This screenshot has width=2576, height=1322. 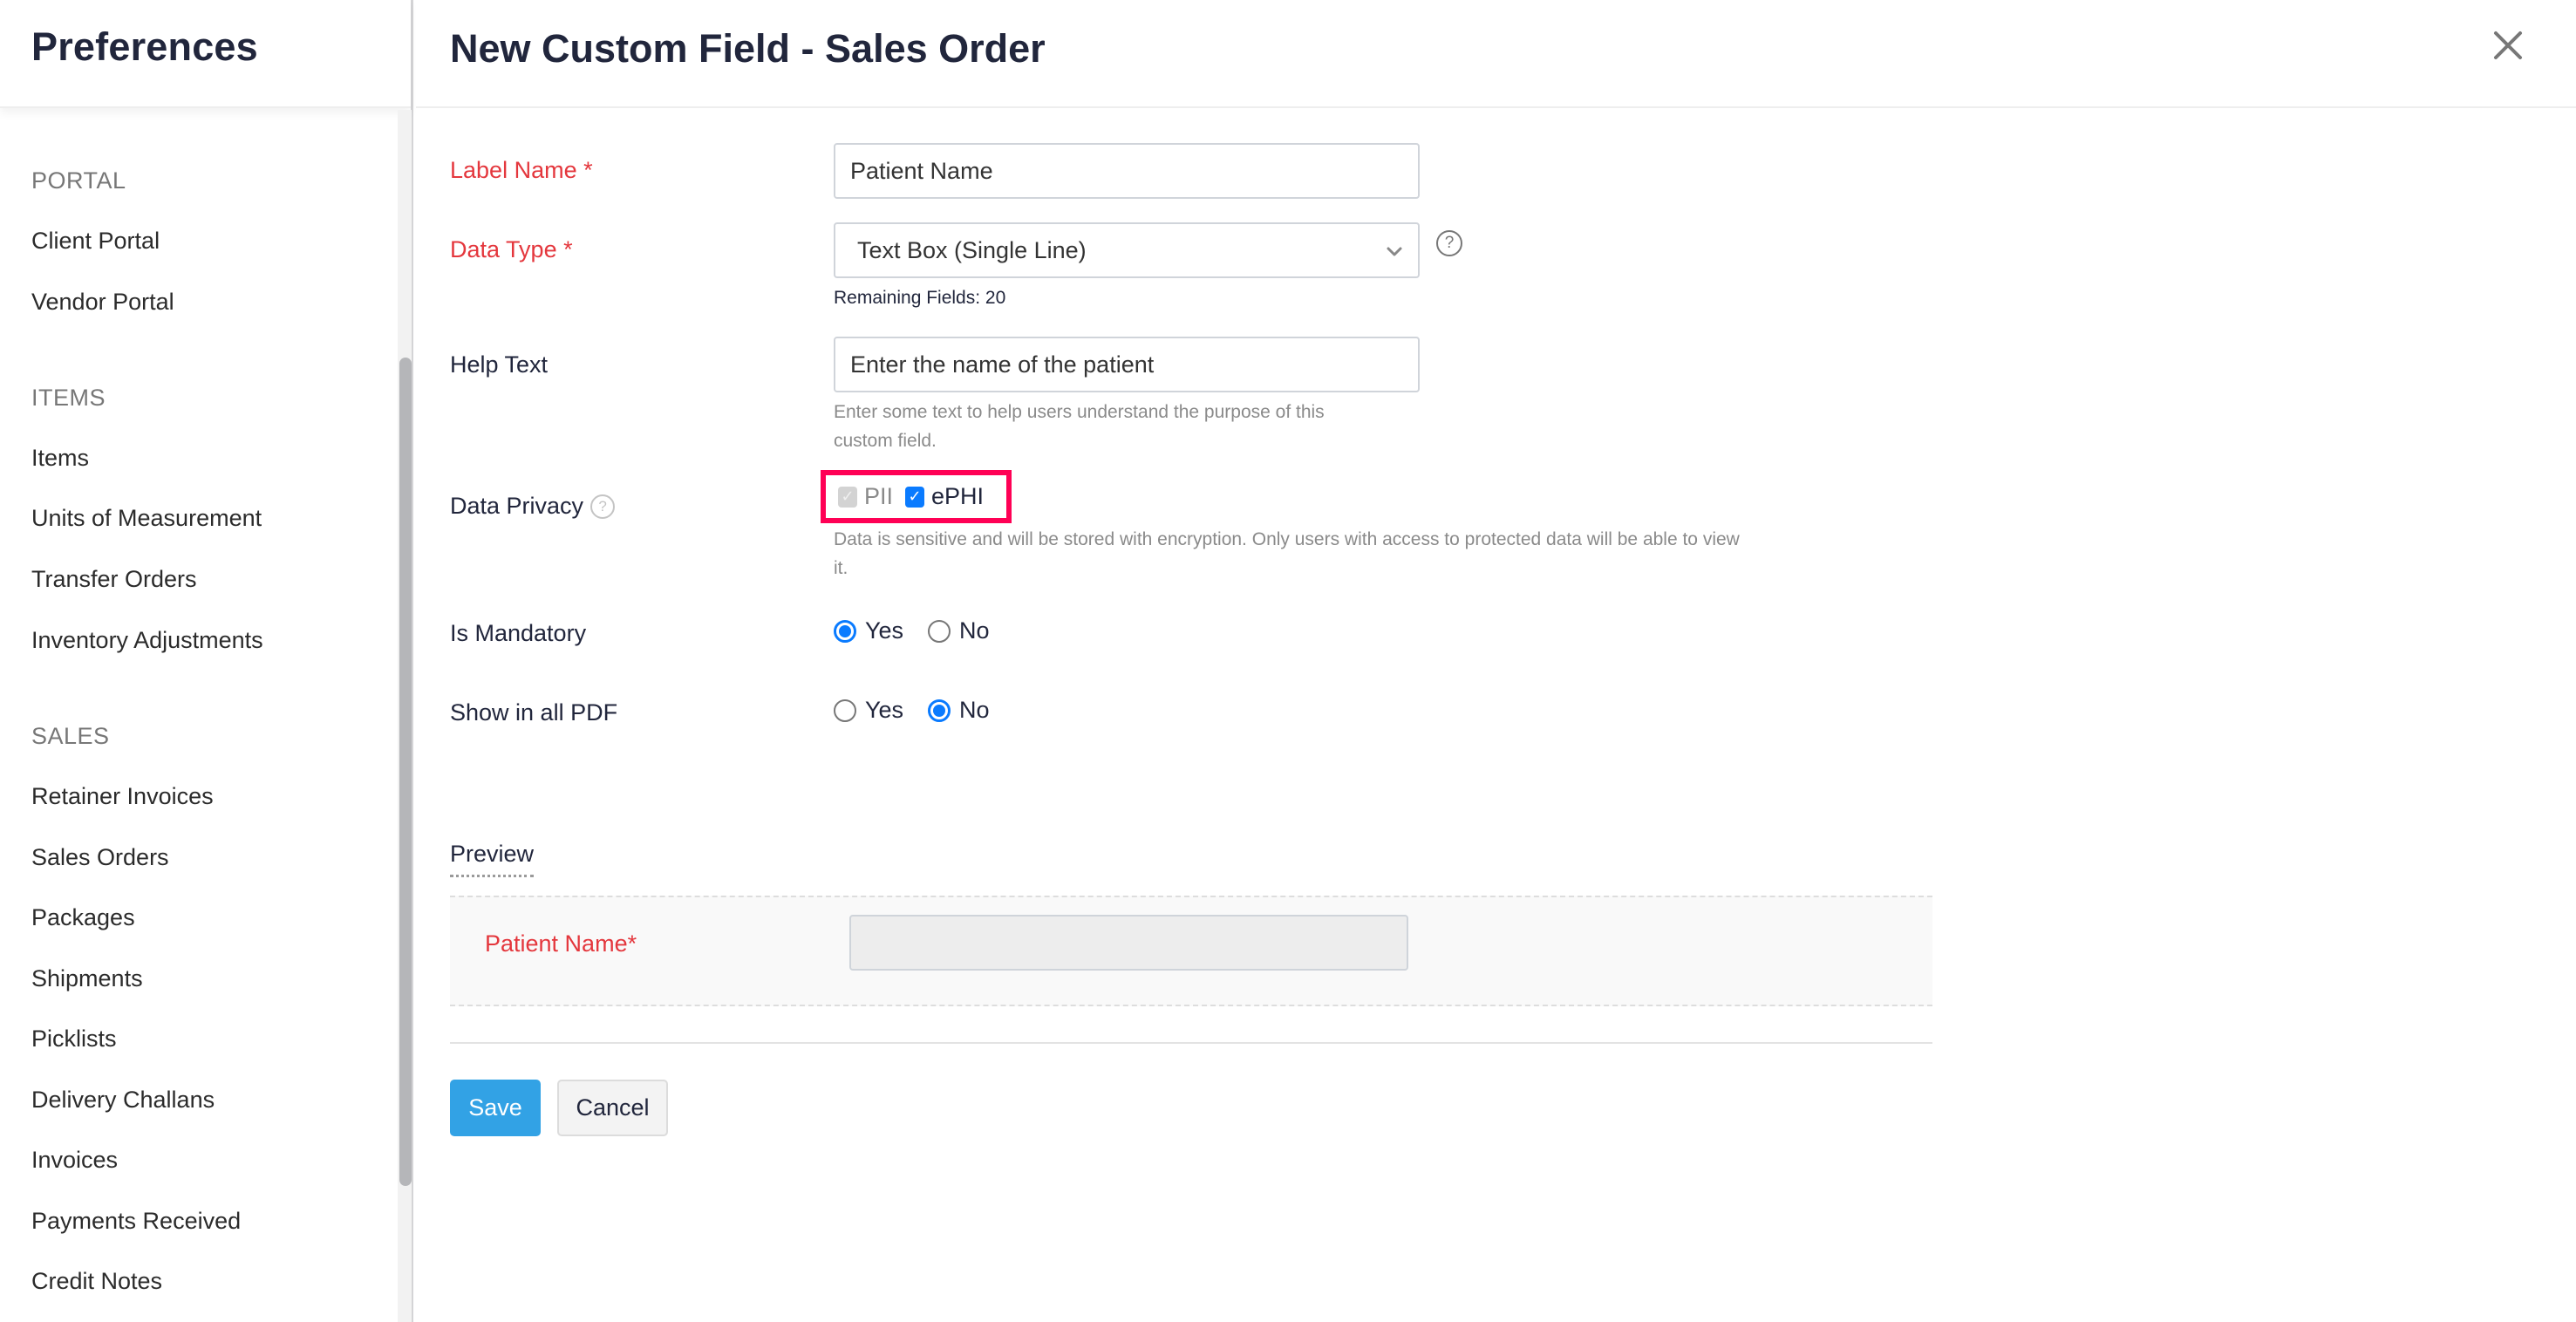 What do you see at coordinates (972, 250) in the screenshot?
I see `data-type-selected: Text Box (Single Line)` at bounding box center [972, 250].